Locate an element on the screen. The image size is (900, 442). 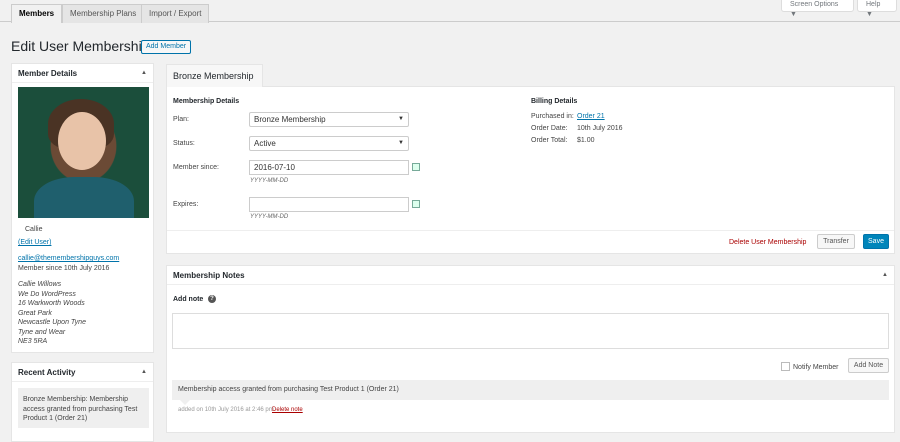
activity-text-line: access granted from purchasing Test is located at coordinates (80, 409).